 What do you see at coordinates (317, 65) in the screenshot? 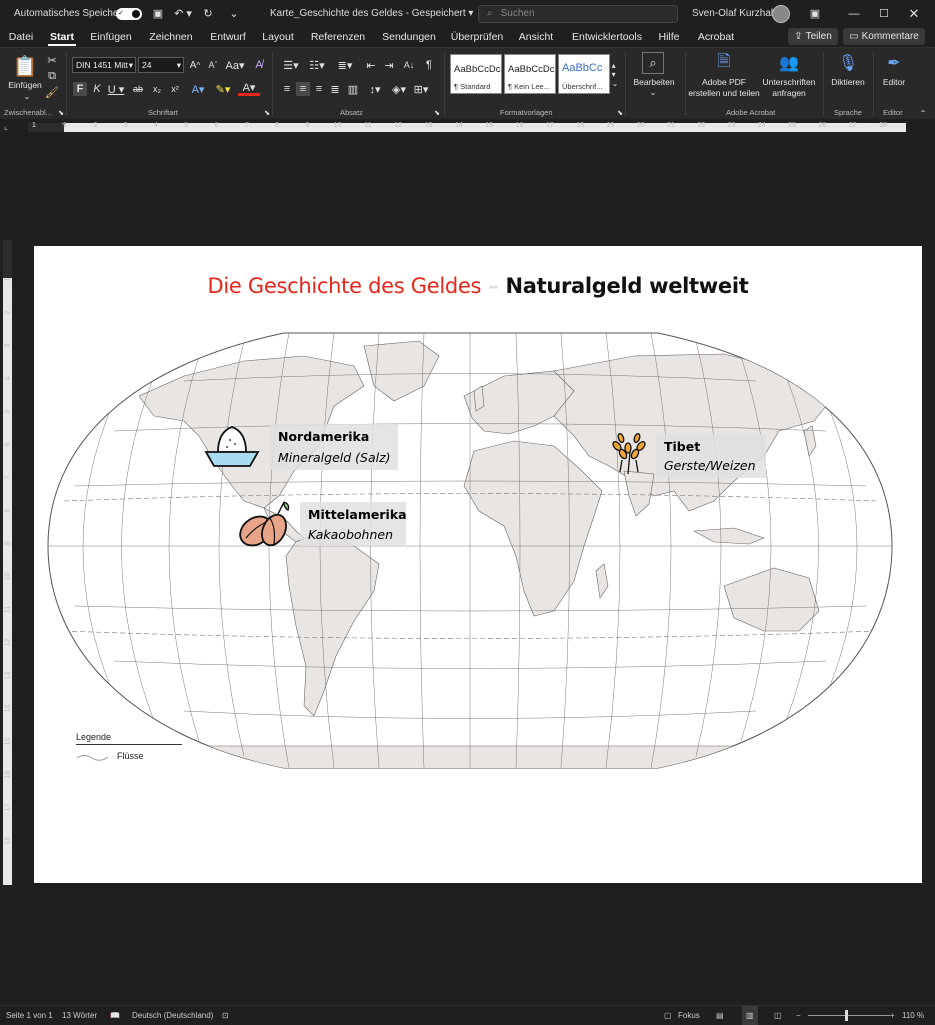
I see `numbering-icon: ☷▾` at bounding box center [317, 65].